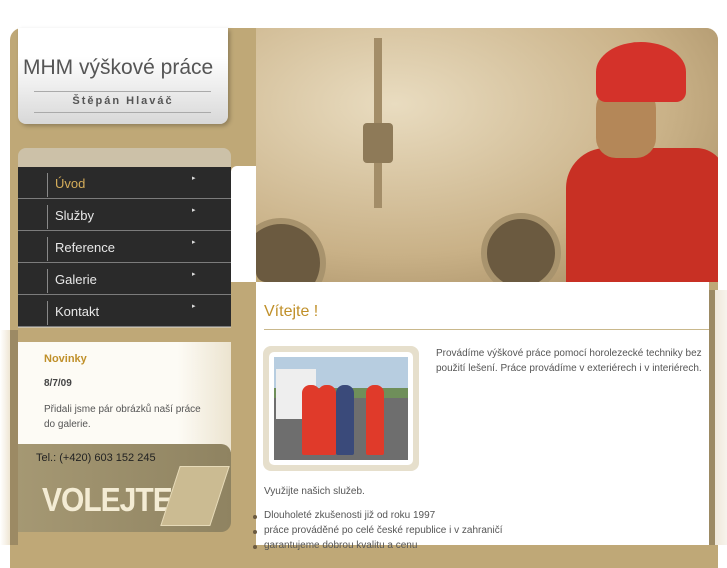 This screenshot has width=727, height=568. What do you see at coordinates (124, 311) in the screenshot?
I see `nav-item-kontakt: Kontakt ▸` at bounding box center [124, 311].